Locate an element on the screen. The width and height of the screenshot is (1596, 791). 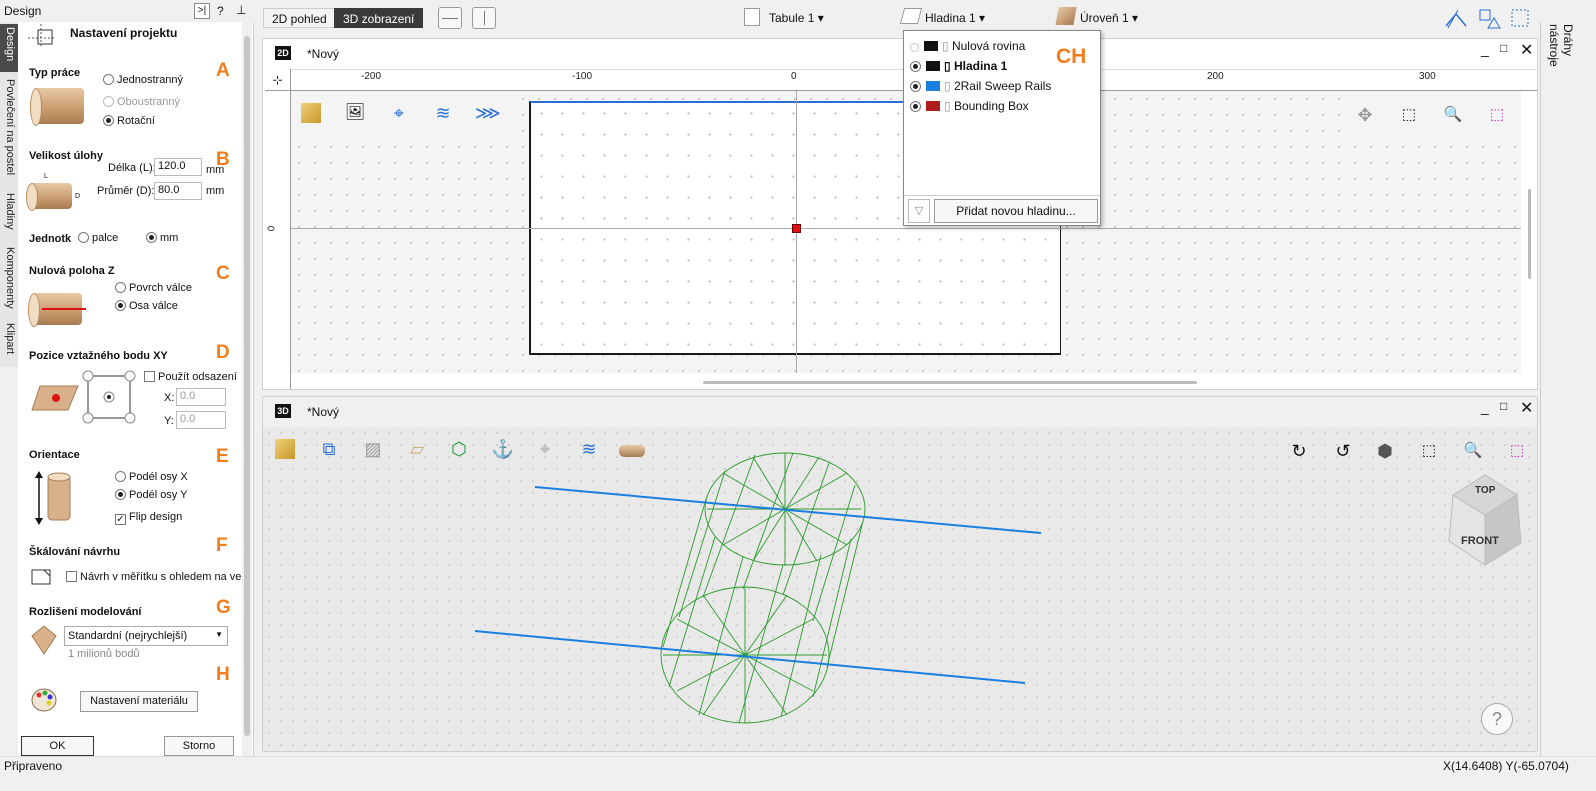
pan-icon: ✥ is located at coordinates (1365, 115).